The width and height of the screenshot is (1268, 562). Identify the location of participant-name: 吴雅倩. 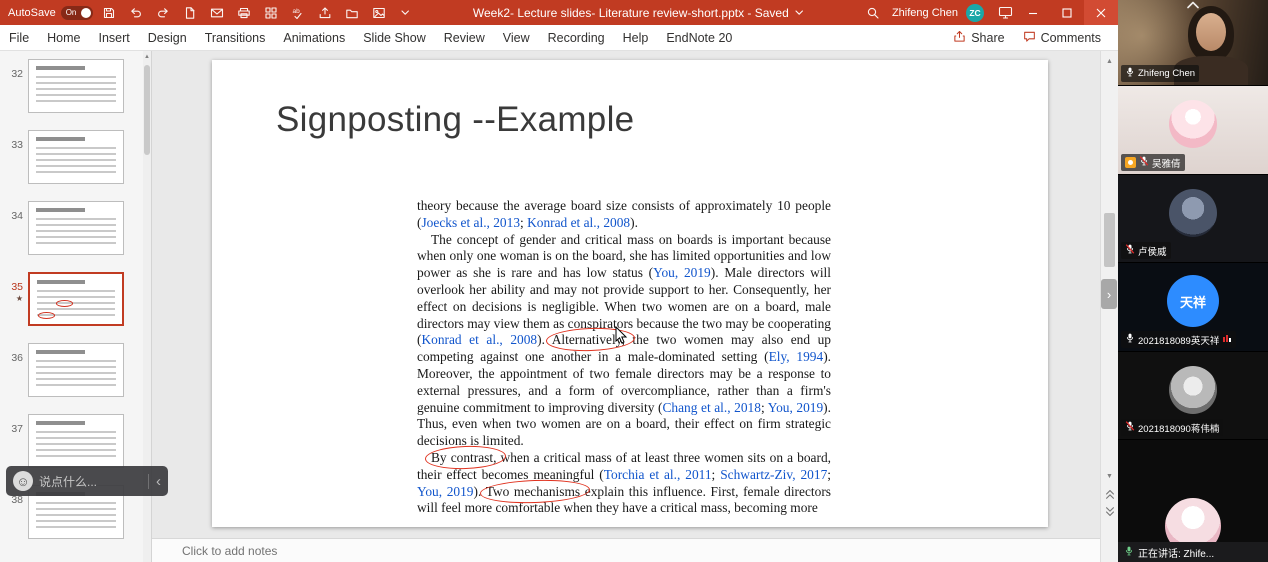
(1166, 164).